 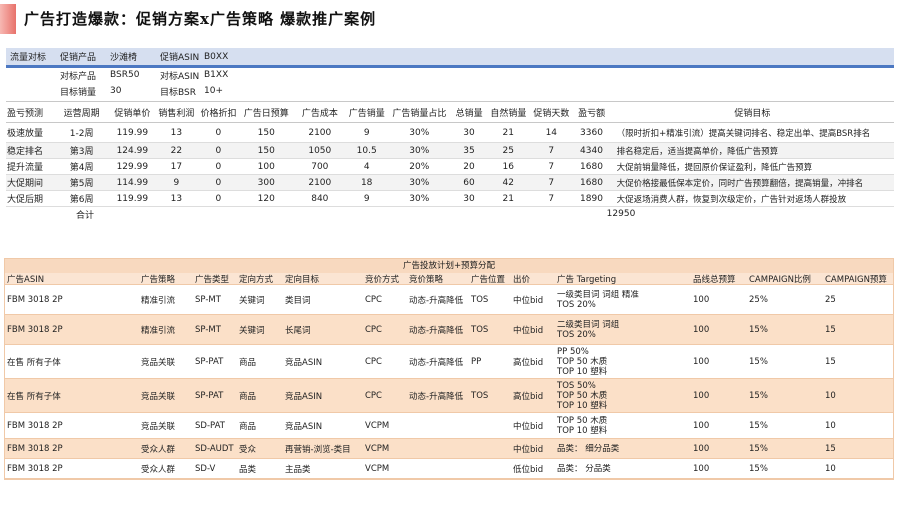 I want to click on ad-cell: 竞品关联, so click(x=158, y=426).